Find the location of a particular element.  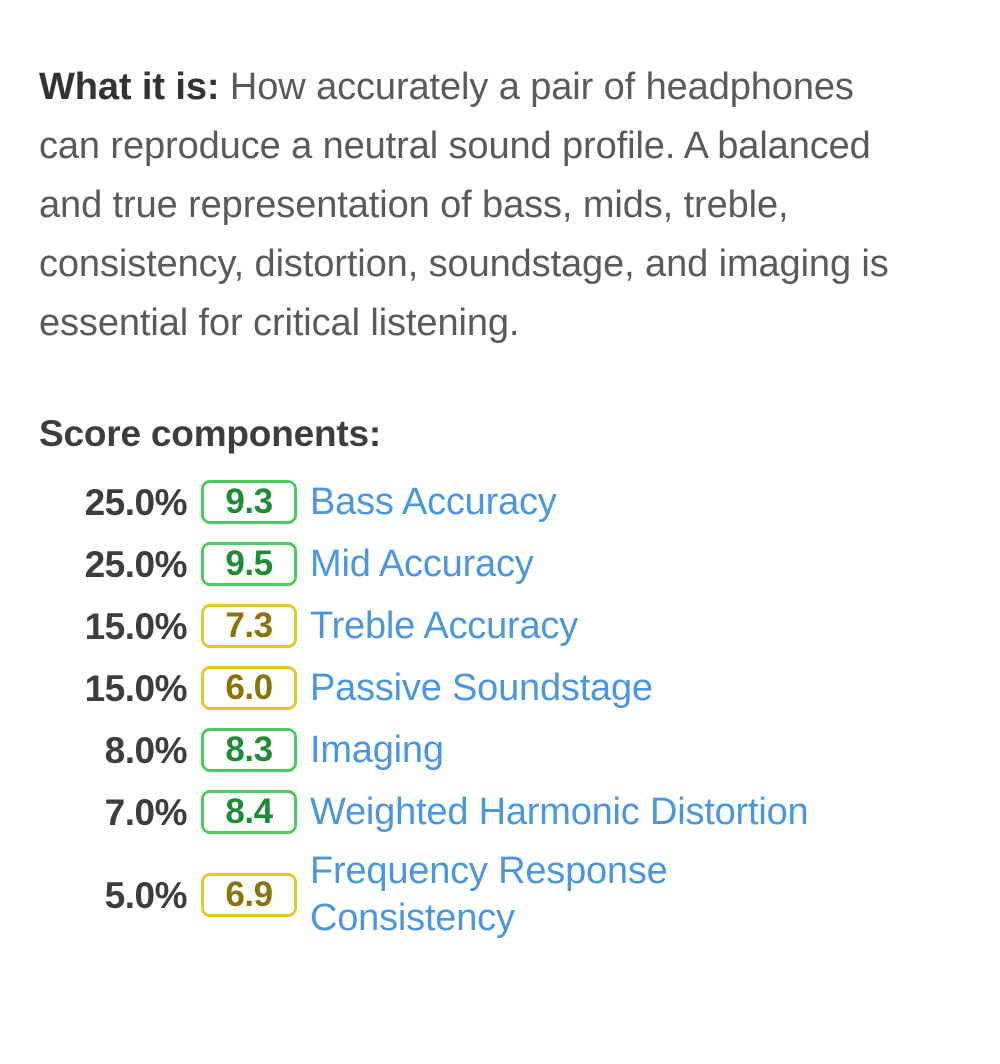

component-row: 25.0% 9.5 Mid Accuracy is located at coordinates (519, 564).